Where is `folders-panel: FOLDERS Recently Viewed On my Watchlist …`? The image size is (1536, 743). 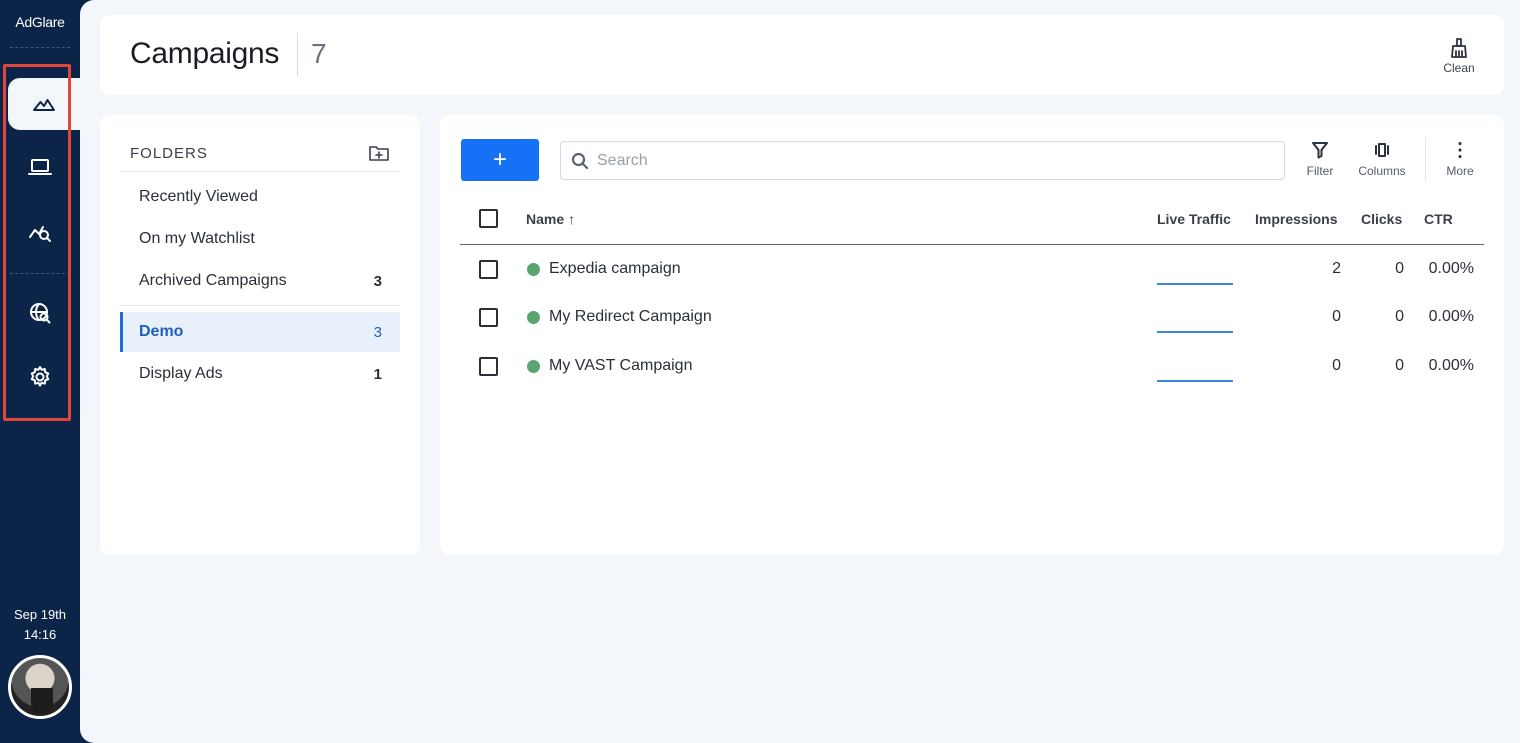
folders-panel: FOLDERS Recently Viewed On my Watchlist … is located at coordinates (260, 335).